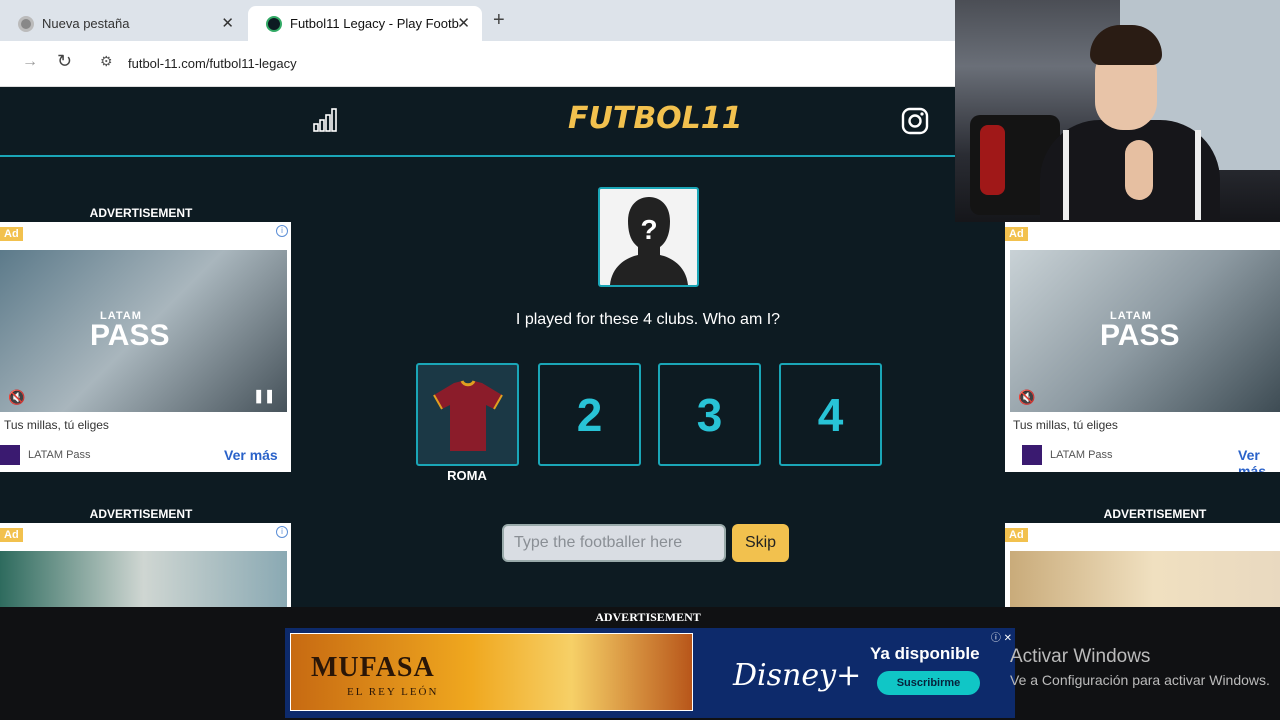 The height and width of the screenshot is (720, 1280). Describe the element at coordinates (106, 61) in the screenshot. I see `site-settings-icon: ⚙` at that location.